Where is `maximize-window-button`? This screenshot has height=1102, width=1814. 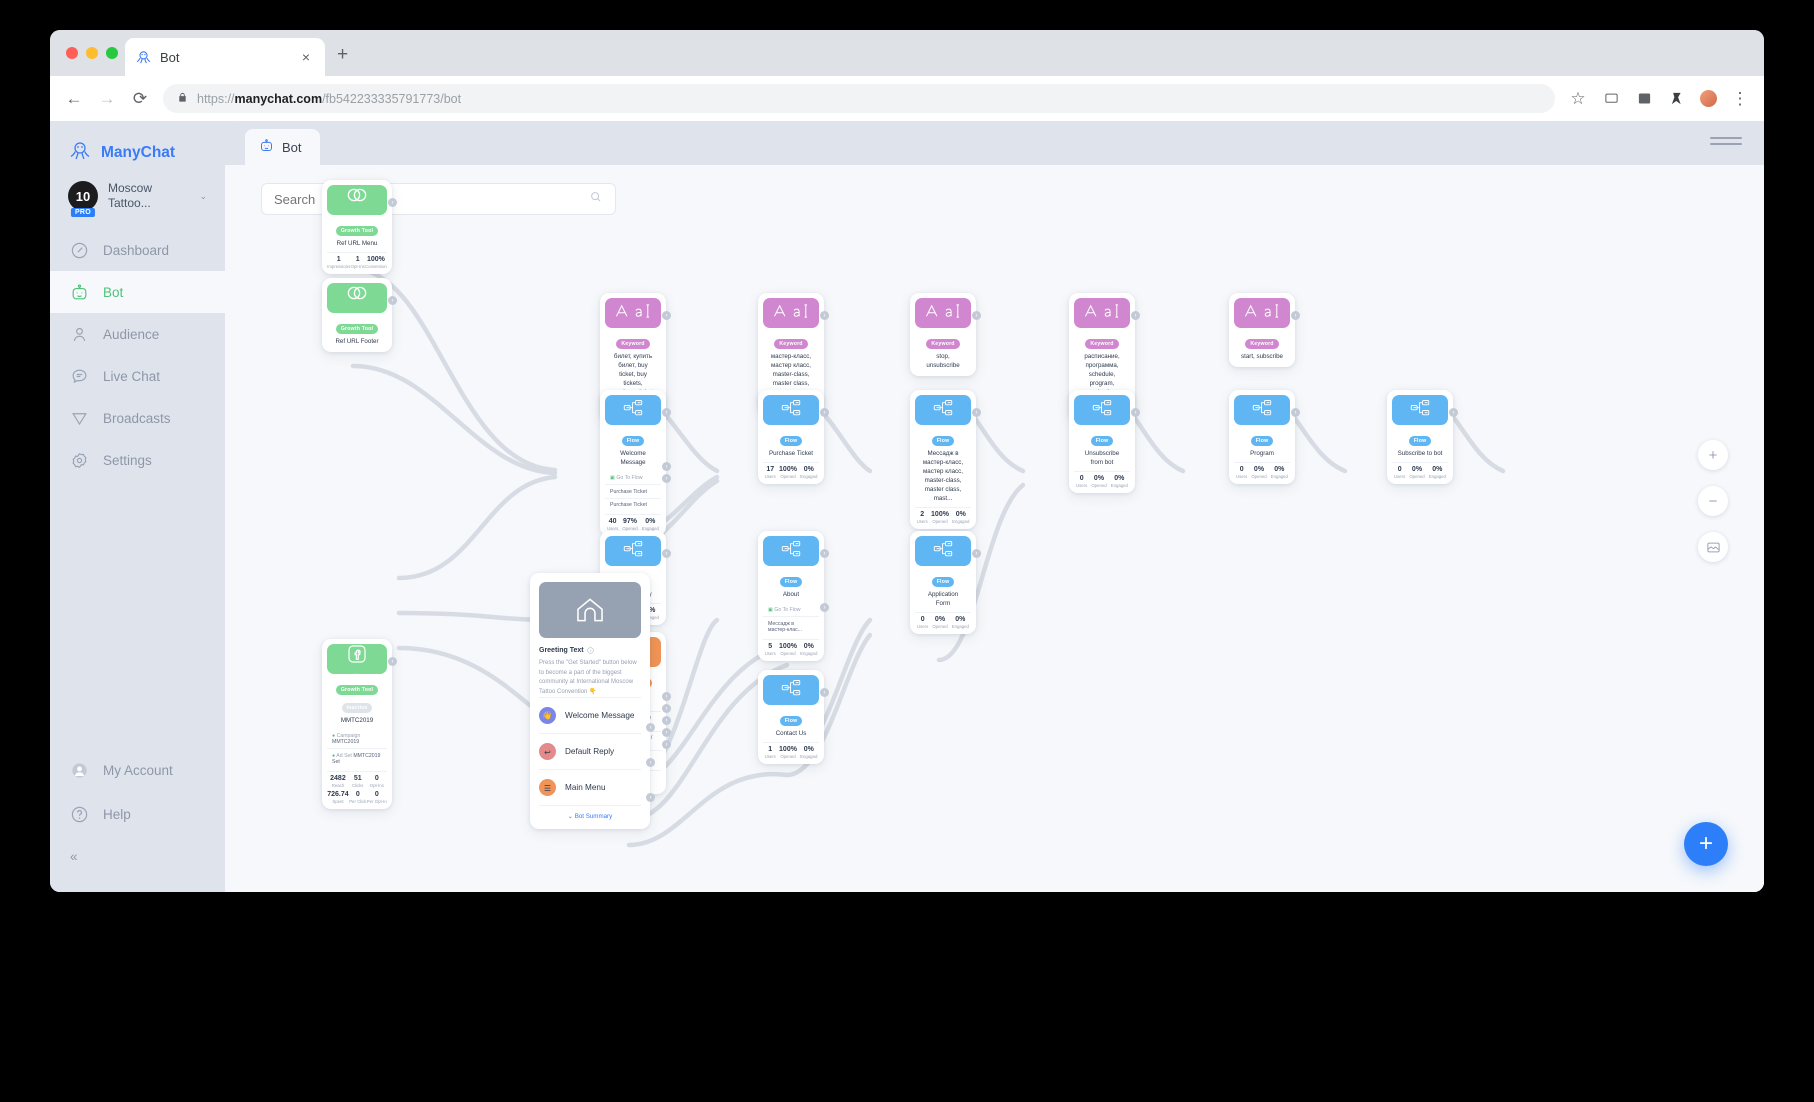 maximize-window-button is located at coordinates (112, 53).